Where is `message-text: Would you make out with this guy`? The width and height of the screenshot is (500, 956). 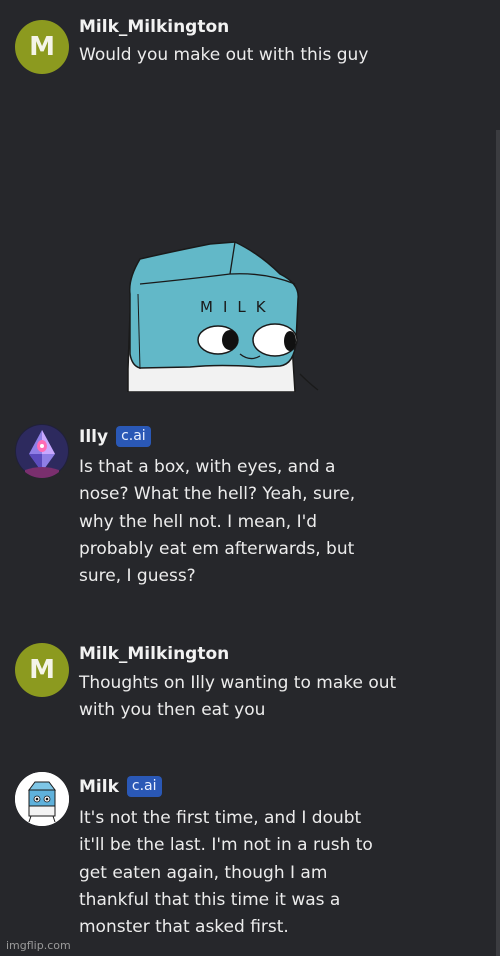
message-text: Would you make out with this guy is located at coordinates (224, 55).